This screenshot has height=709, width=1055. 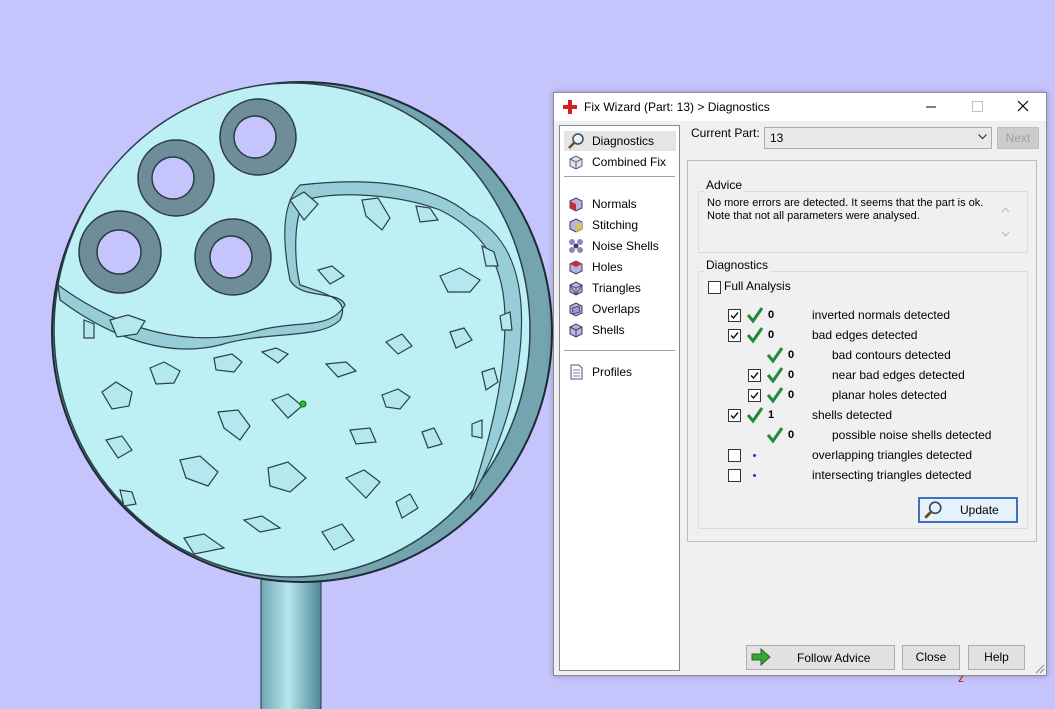 I want to click on triangles-cube-icon, so click(x=576, y=288).